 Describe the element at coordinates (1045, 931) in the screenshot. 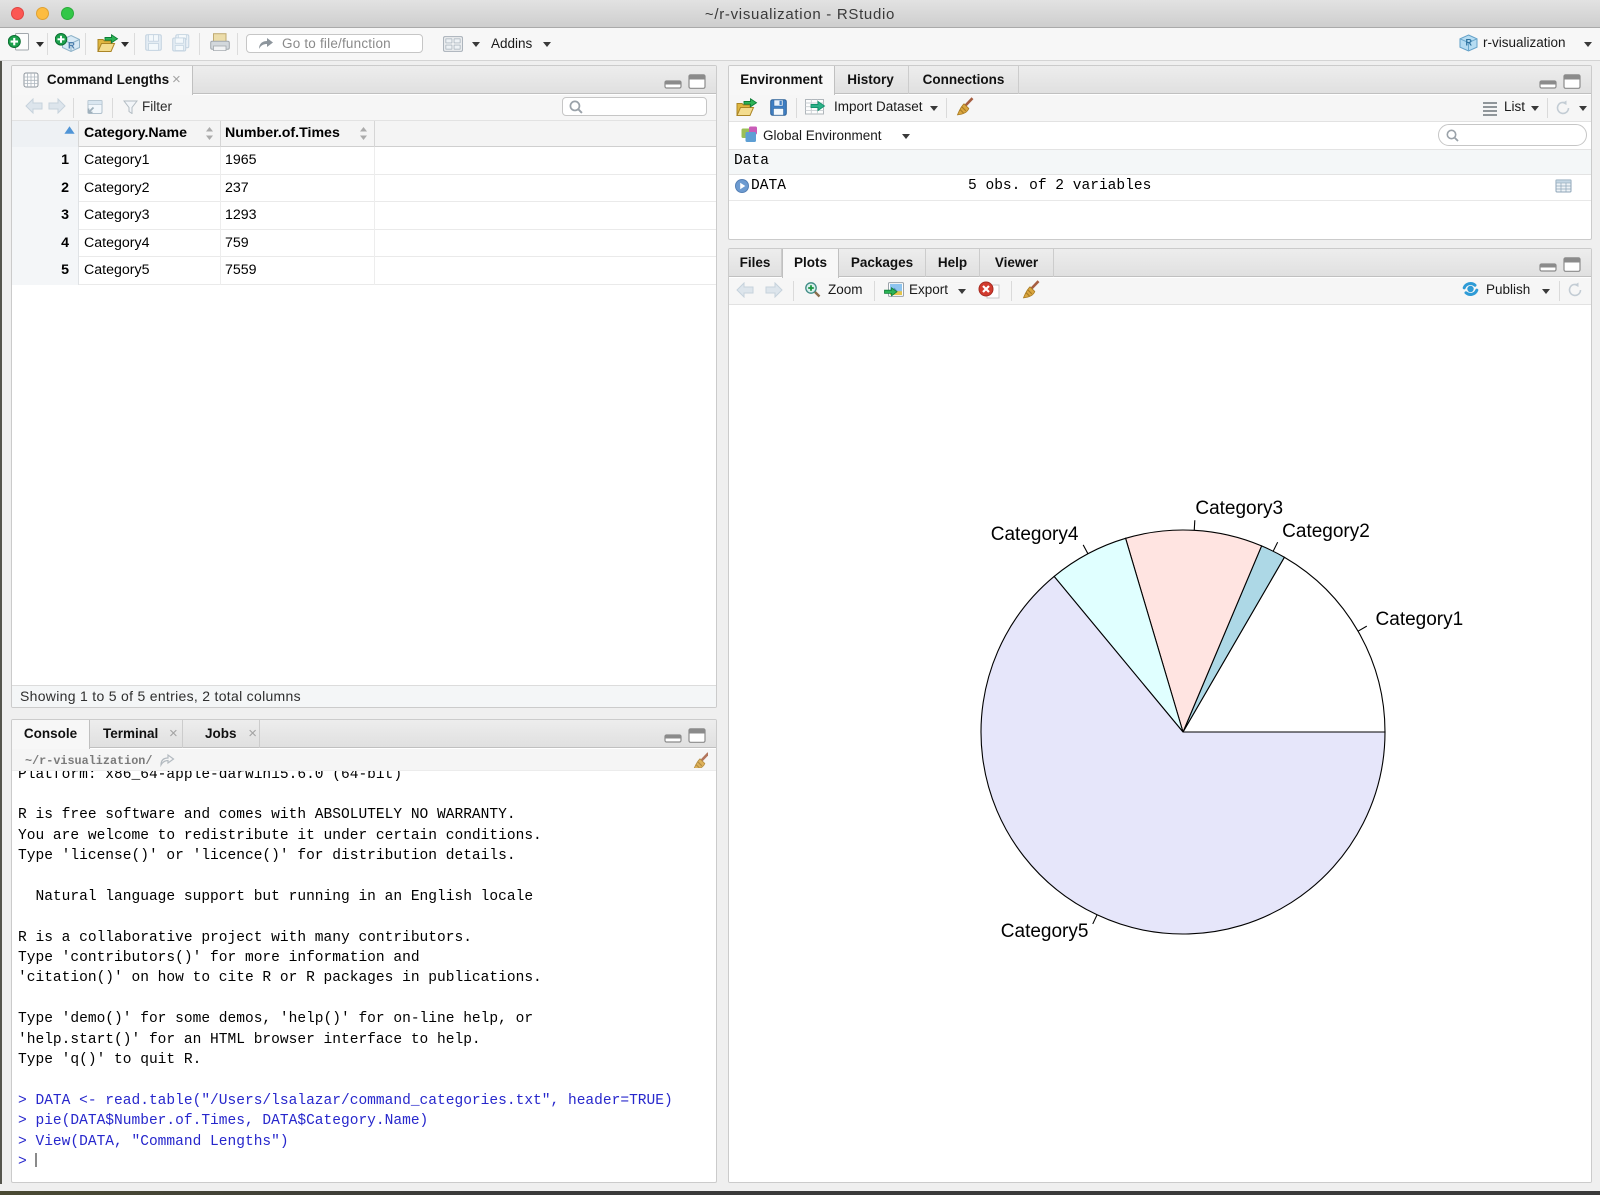

I see `svg-text: Category5` at that location.